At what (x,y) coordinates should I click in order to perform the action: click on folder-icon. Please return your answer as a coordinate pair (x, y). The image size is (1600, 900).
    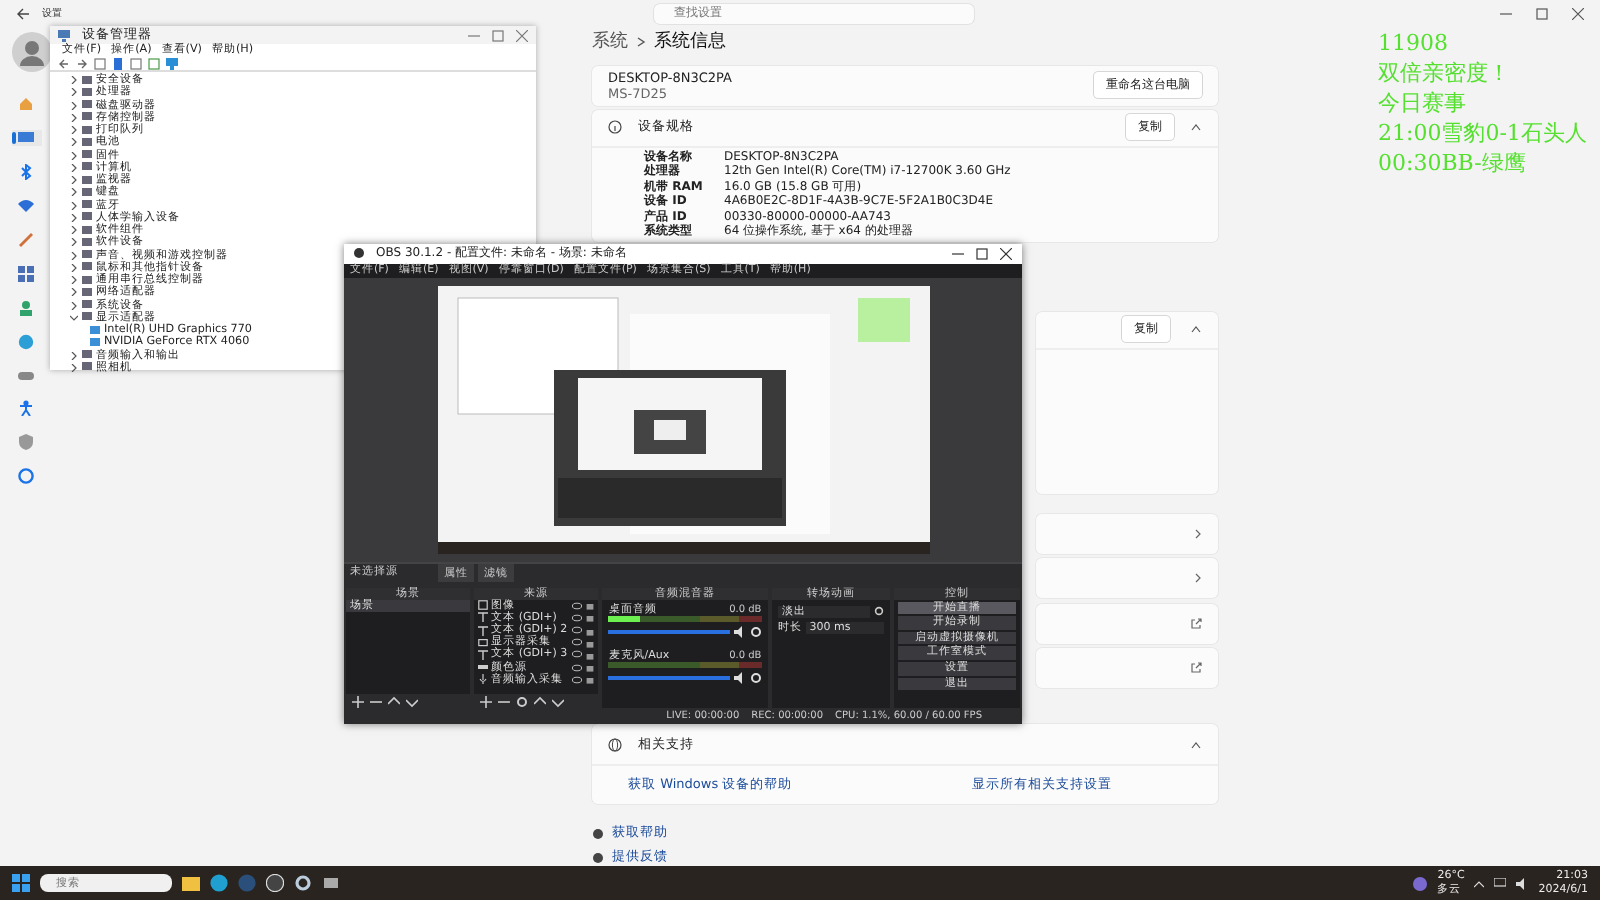
    Looking at the image, I should click on (191, 883).